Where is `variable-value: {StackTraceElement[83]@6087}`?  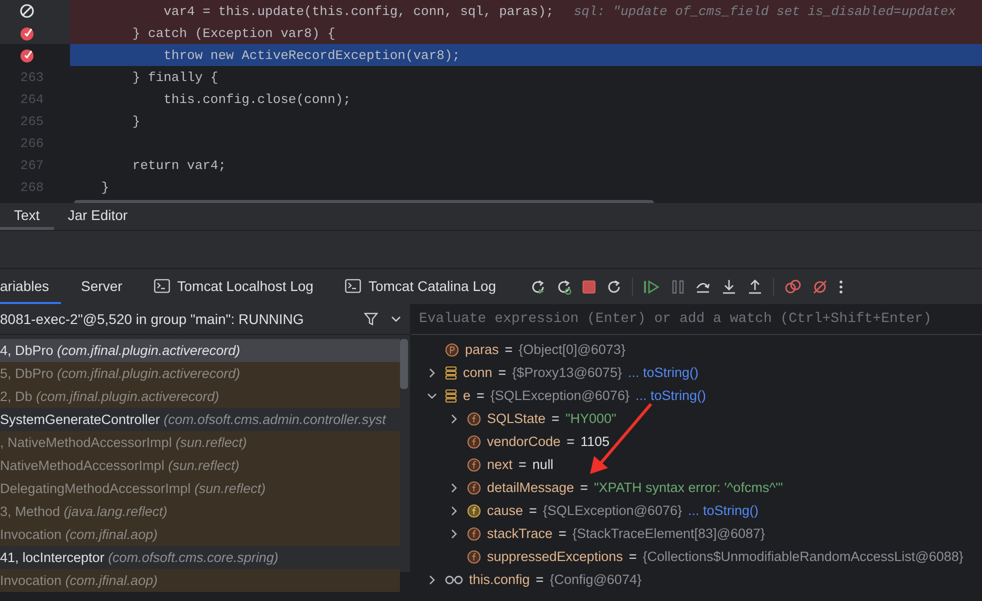
variable-value: {StackTraceElement[83]@6087} is located at coordinates (668, 533).